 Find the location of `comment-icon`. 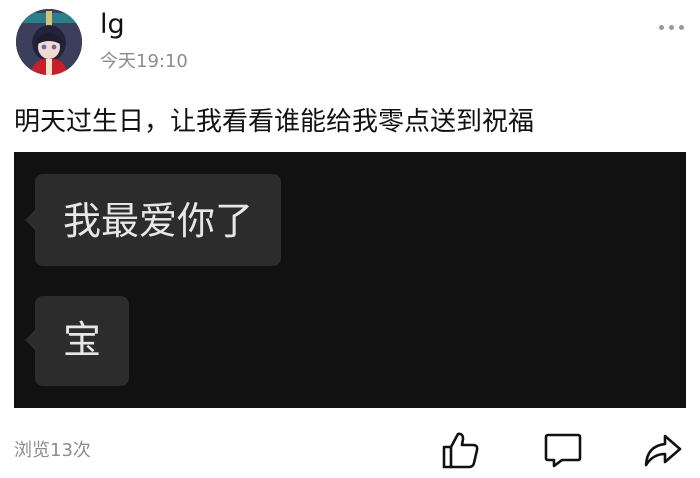

comment-icon is located at coordinates (563, 450).